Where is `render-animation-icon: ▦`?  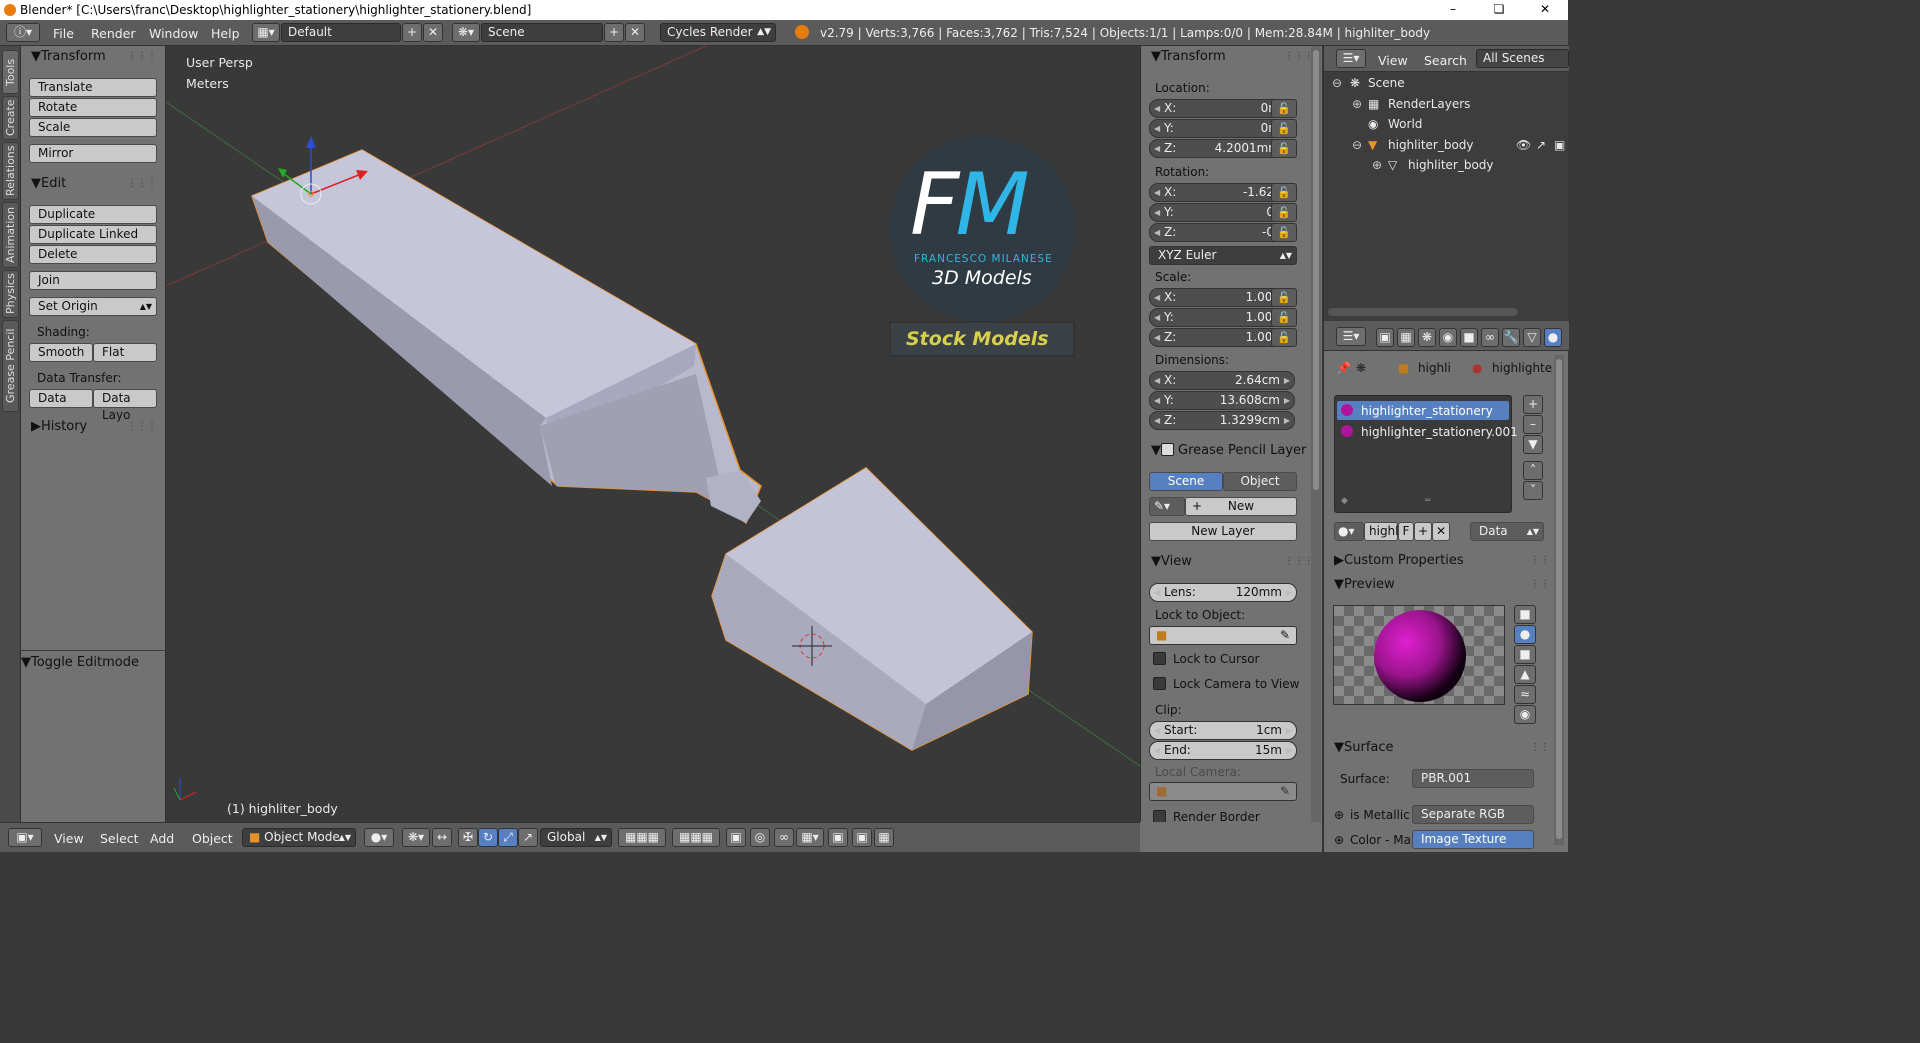
render-animation-icon: ▦ is located at coordinates (884, 837).